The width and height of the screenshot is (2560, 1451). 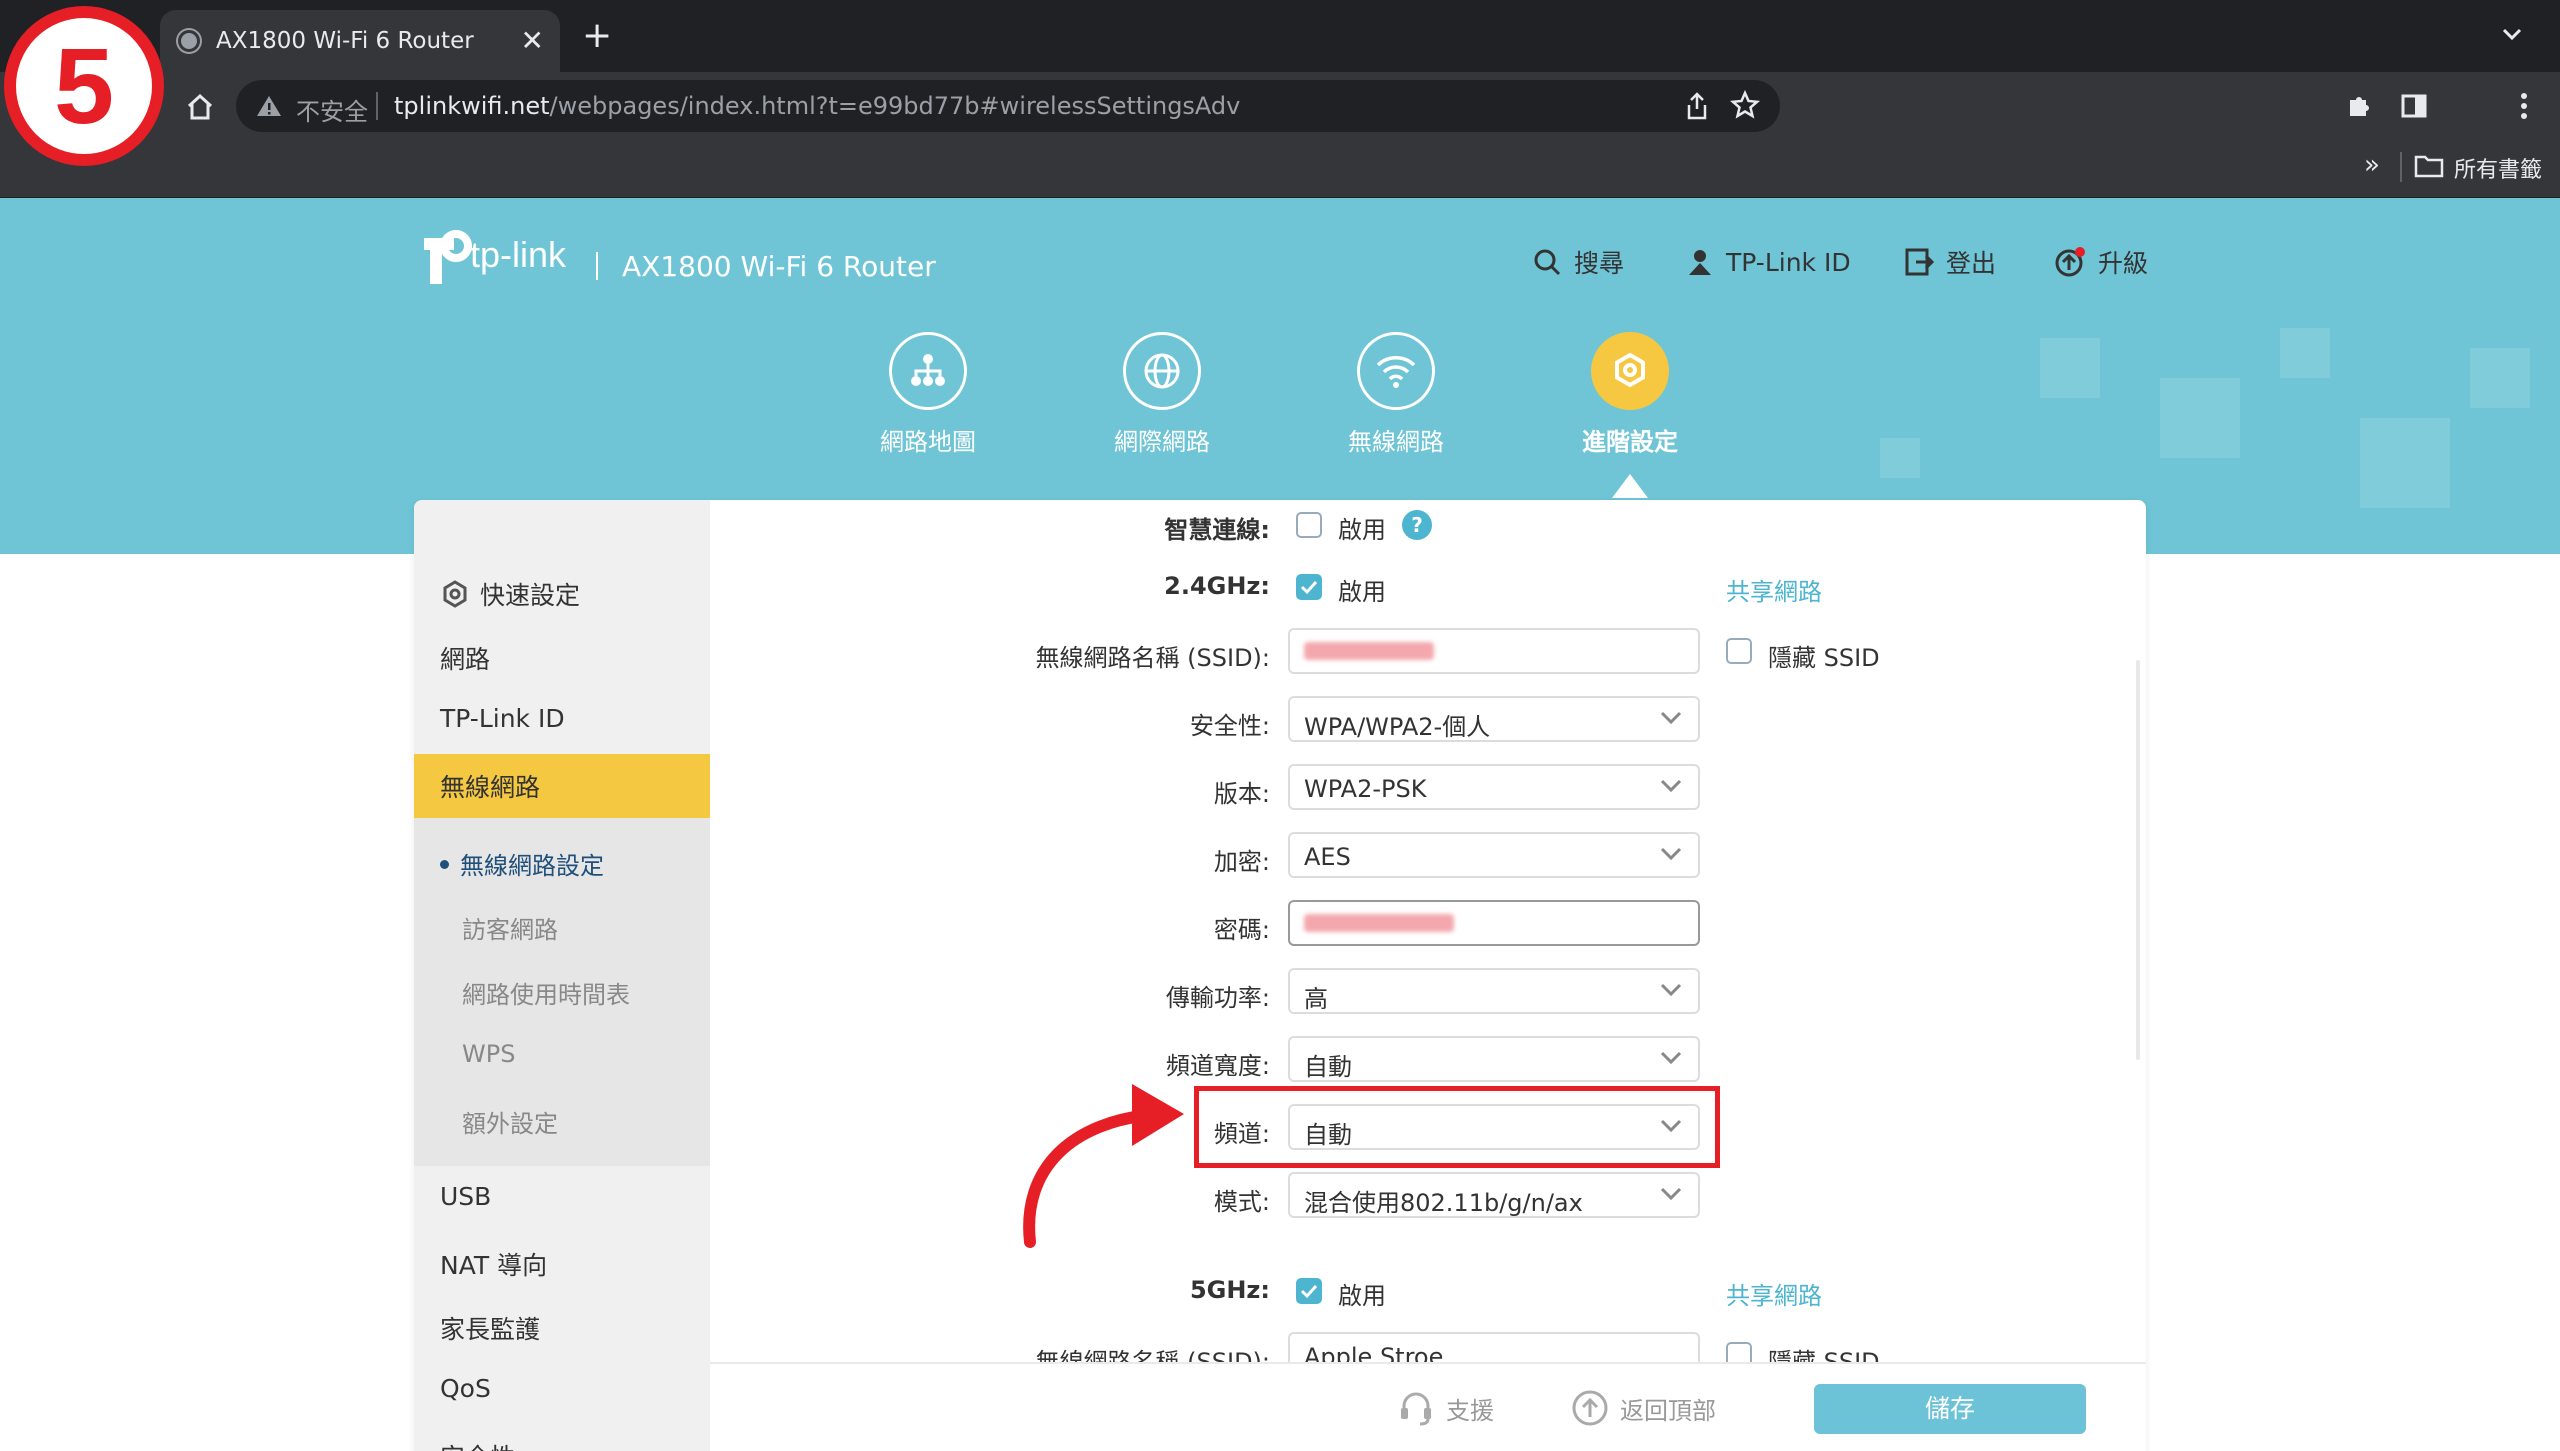 What do you see at coordinates (1768, 262) in the screenshot?
I see `header-tplink-id-link: TP-Link ID` at bounding box center [1768, 262].